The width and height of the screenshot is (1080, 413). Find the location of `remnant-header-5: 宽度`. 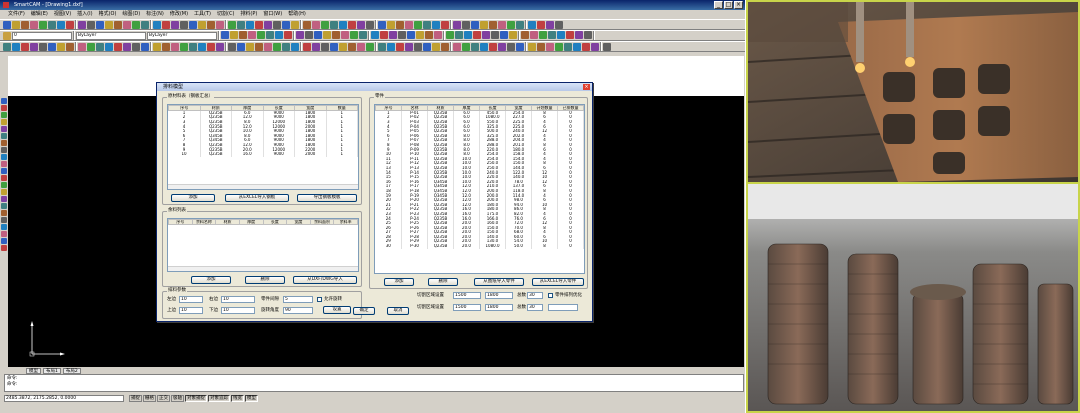

remnant-header-5: 宽度 is located at coordinates (298, 222).